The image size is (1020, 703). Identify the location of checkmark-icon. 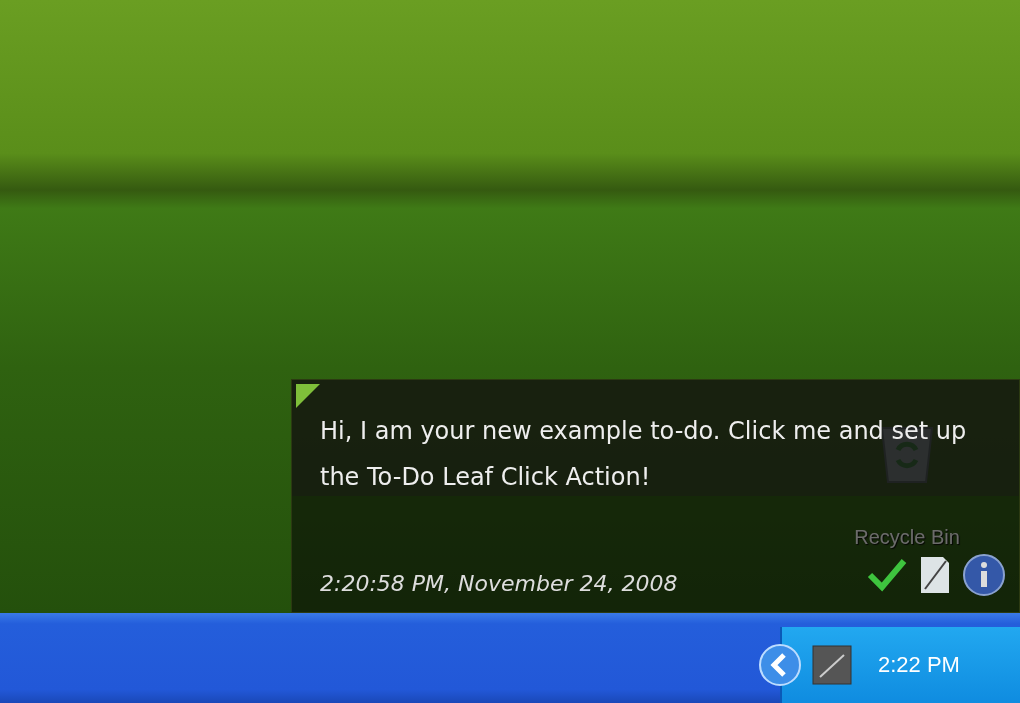
(887, 575).